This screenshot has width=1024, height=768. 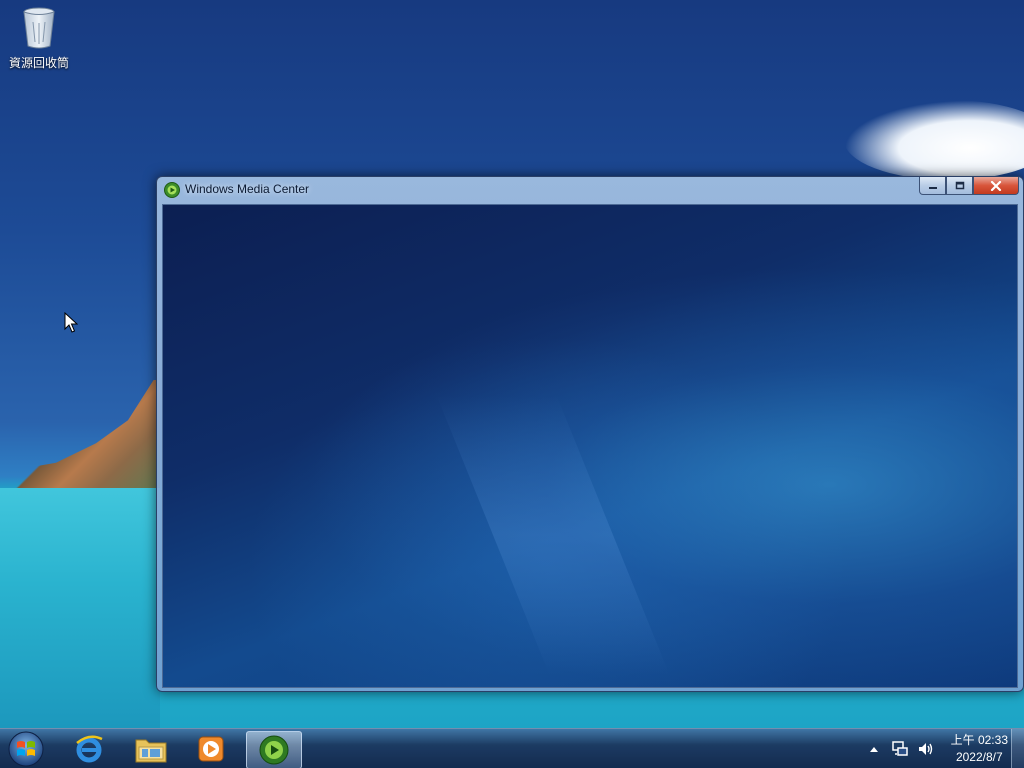 I want to click on network-status-button, so click(x=900, y=749).